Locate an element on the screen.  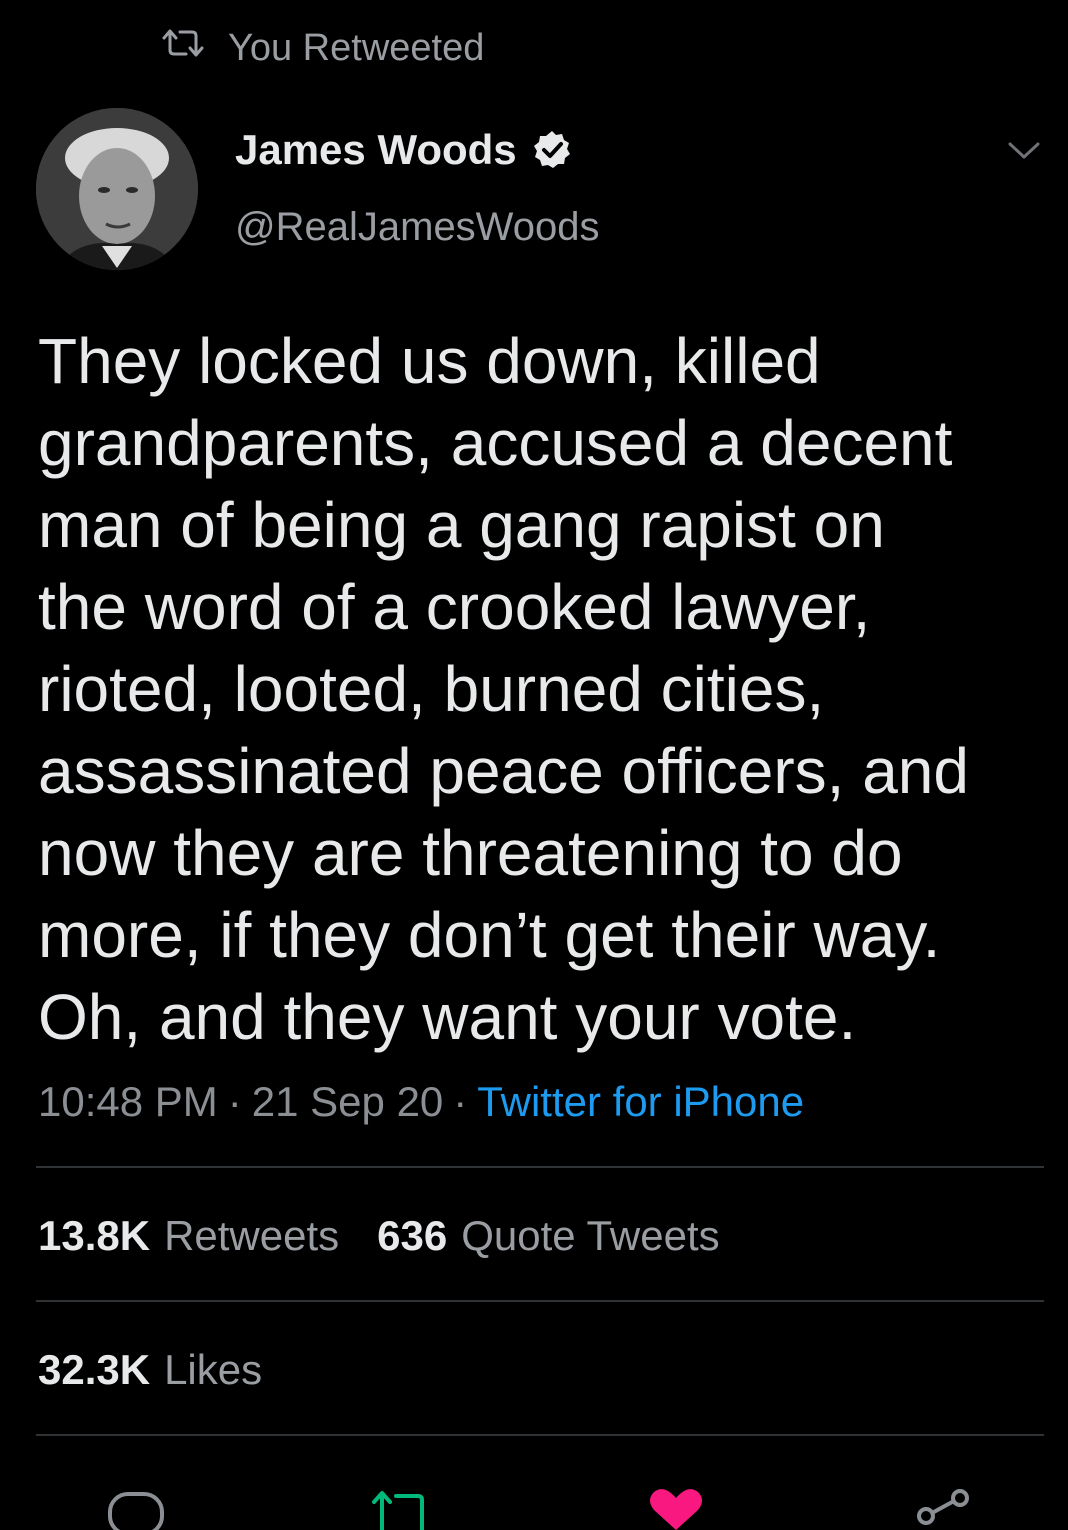
reply-icon is located at coordinates (136, 1505).